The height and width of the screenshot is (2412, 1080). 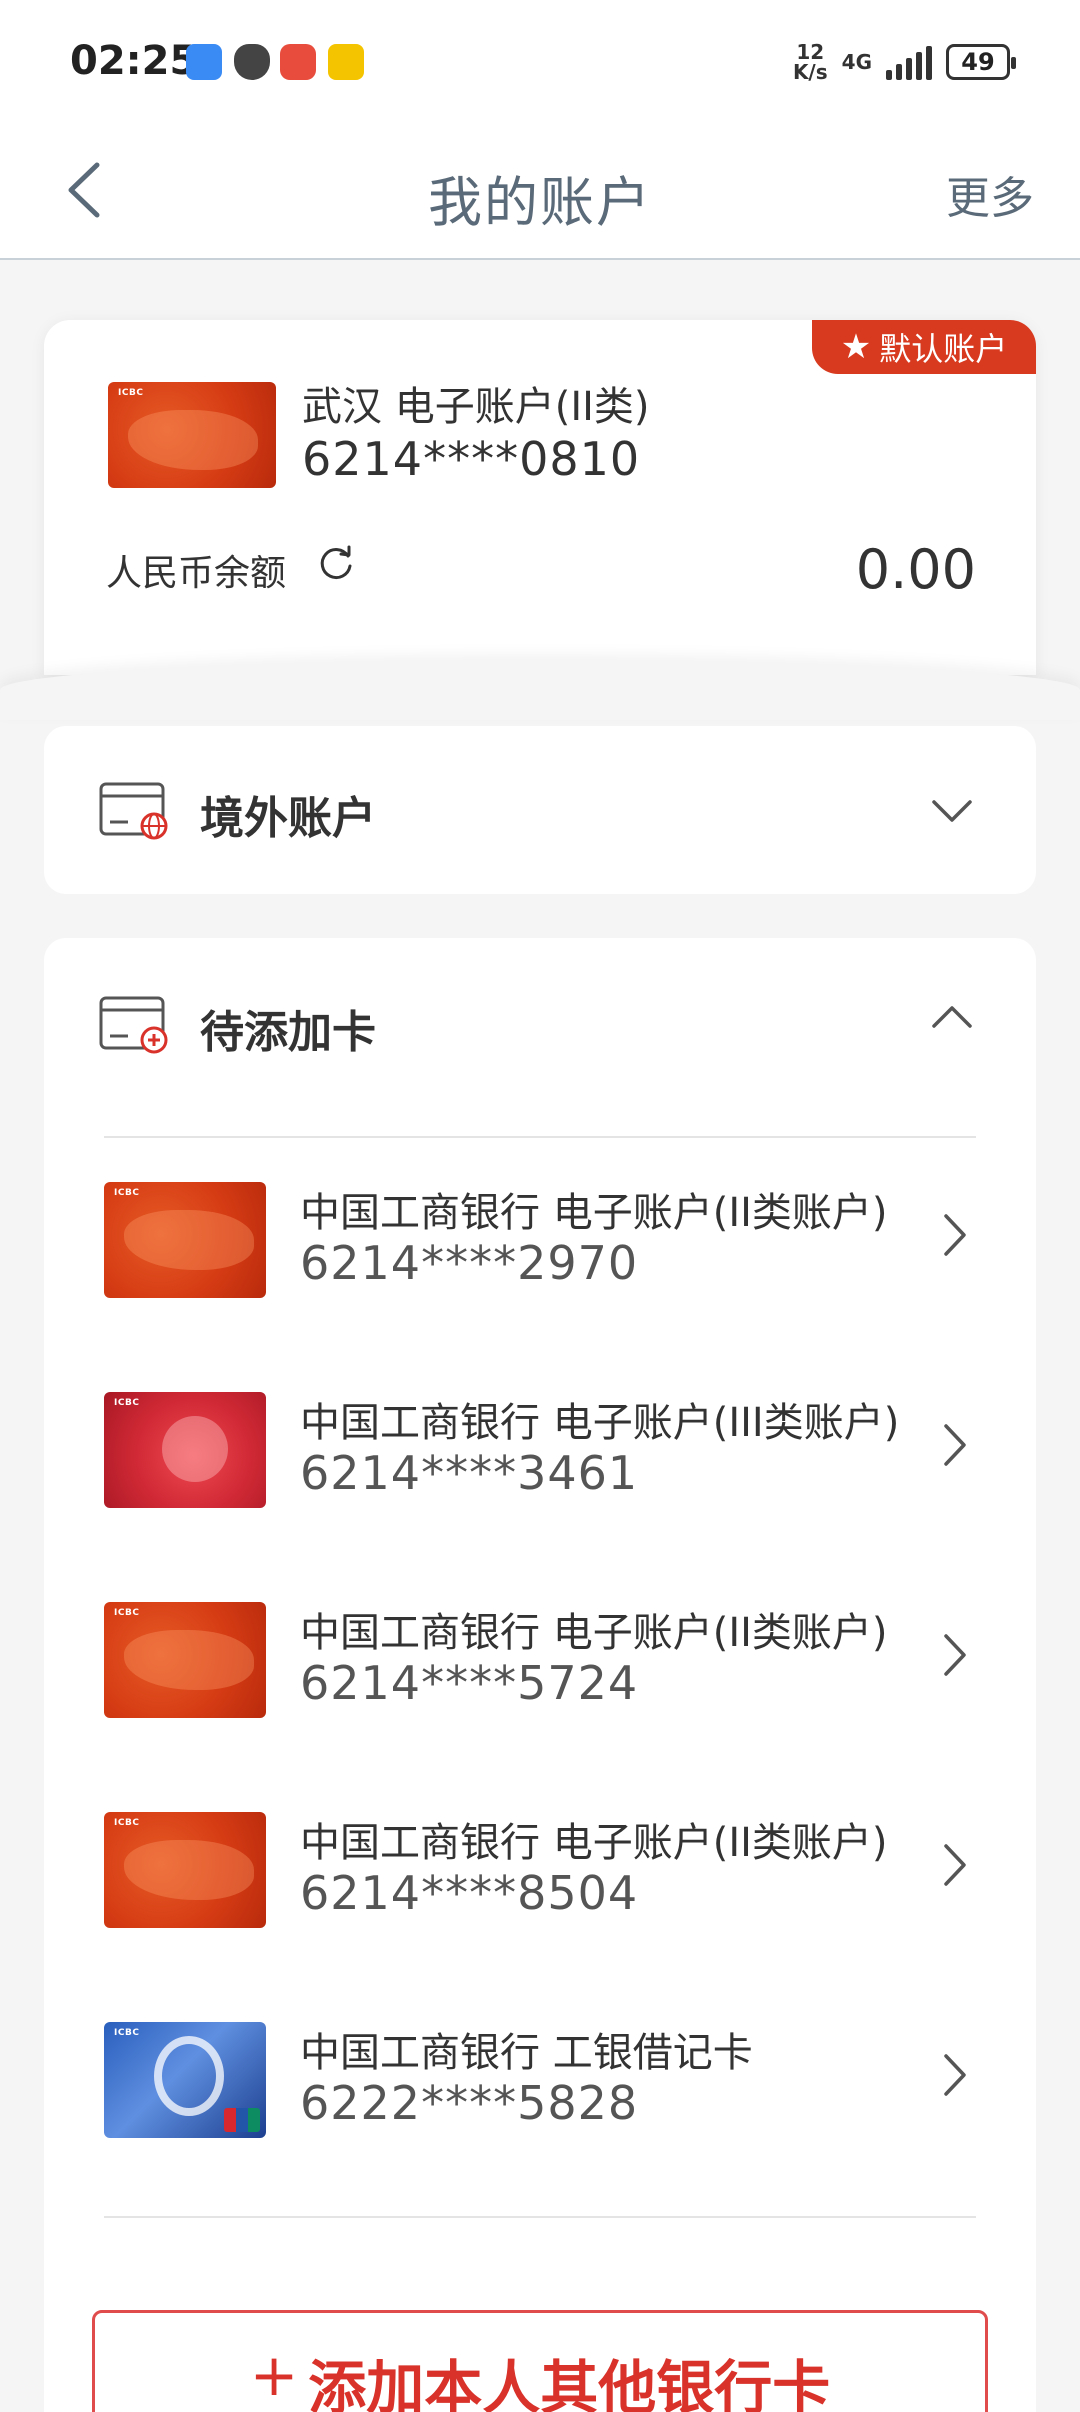 I want to click on card-number: 6214****3461, so click(x=469, y=1473).